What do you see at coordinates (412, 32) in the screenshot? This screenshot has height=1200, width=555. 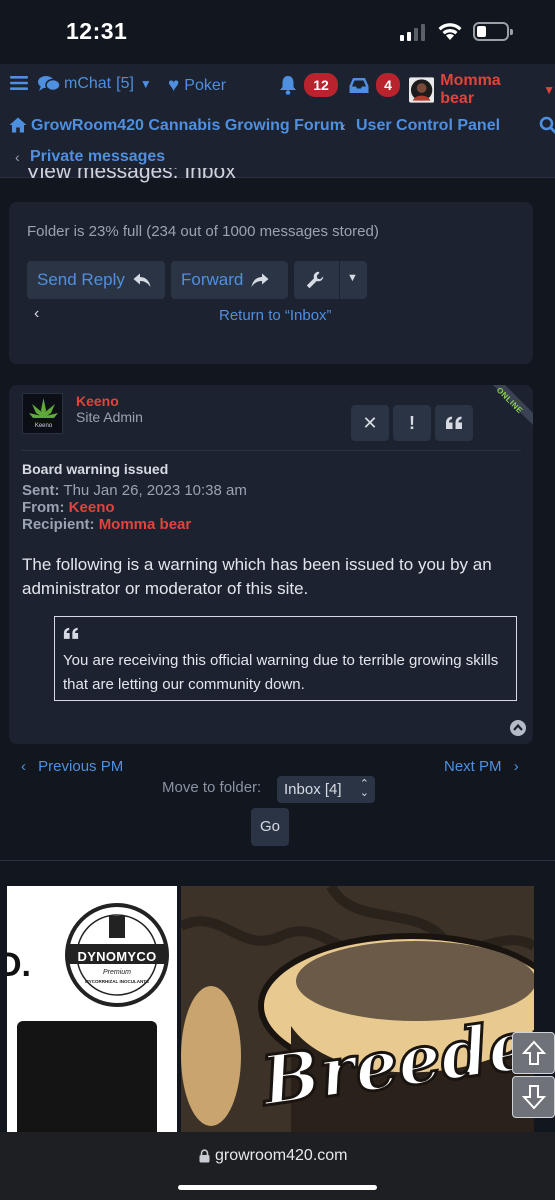 I see `cellular-signal-icon` at bounding box center [412, 32].